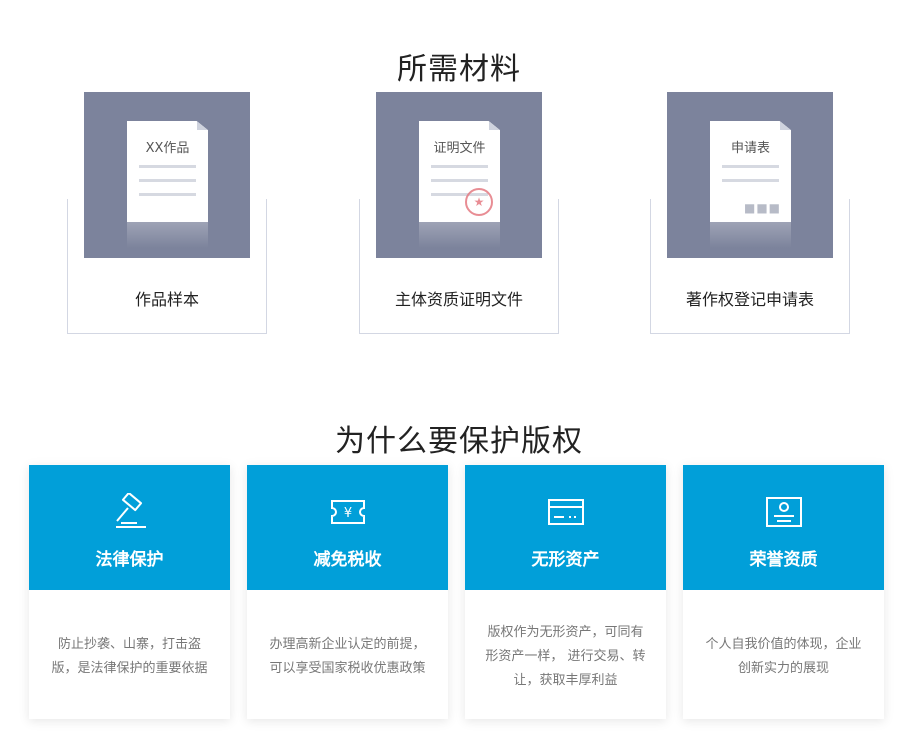  Describe the element at coordinates (166, 299) in the screenshot. I see `material-caption: 作品样本` at that location.